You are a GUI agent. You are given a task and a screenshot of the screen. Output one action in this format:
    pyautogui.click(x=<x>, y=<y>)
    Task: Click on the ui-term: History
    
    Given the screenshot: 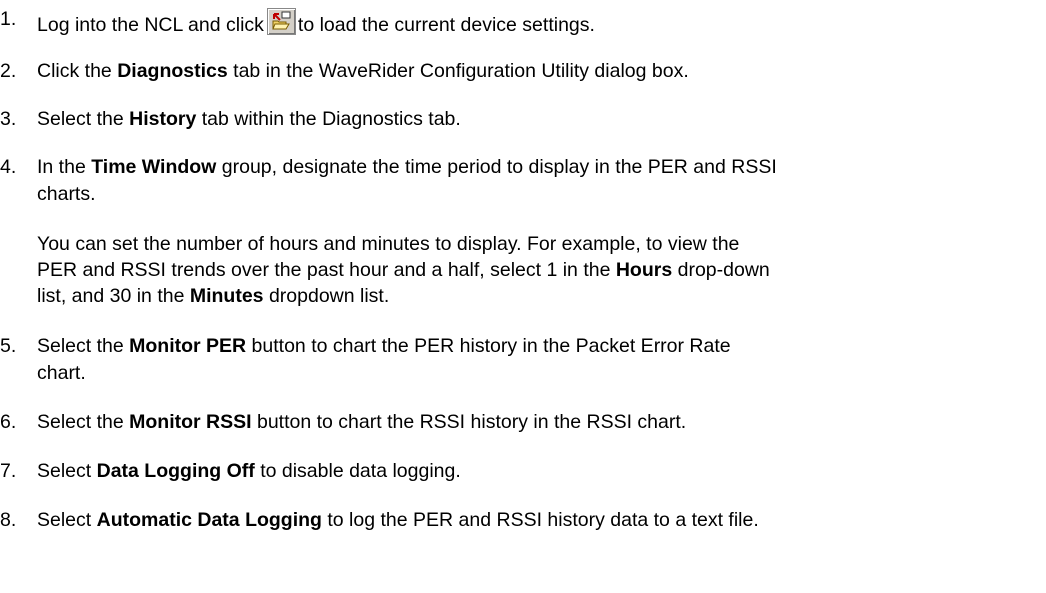 What is the action you would take?
    pyautogui.click(x=163, y=119)
    